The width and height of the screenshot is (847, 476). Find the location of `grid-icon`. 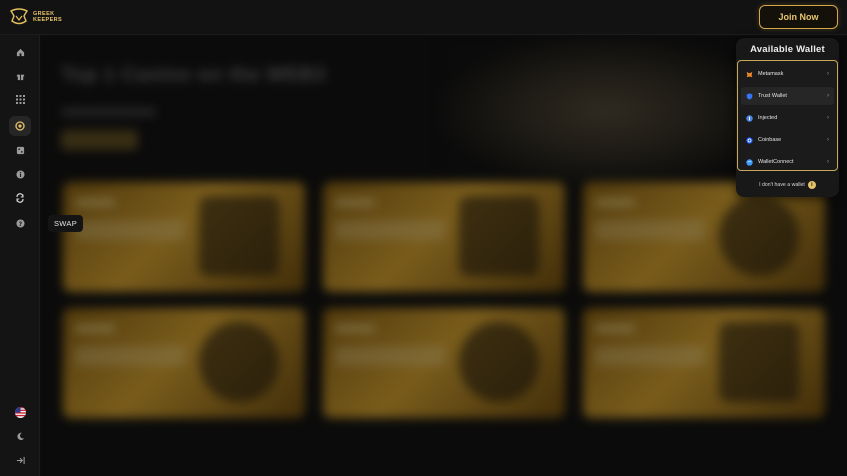

grid-icon is located at coordinates (20, 99).